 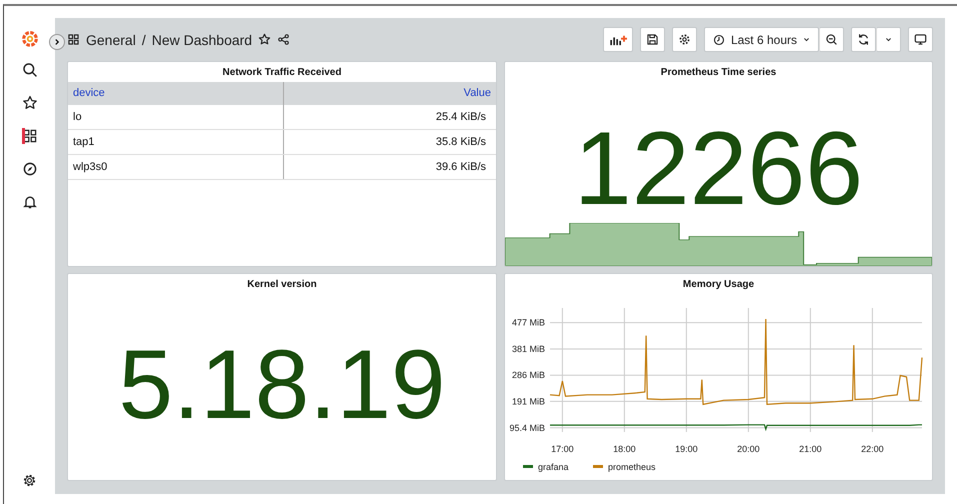 I want to click on table-cell-text: tap1, so click(x=84, y=142).